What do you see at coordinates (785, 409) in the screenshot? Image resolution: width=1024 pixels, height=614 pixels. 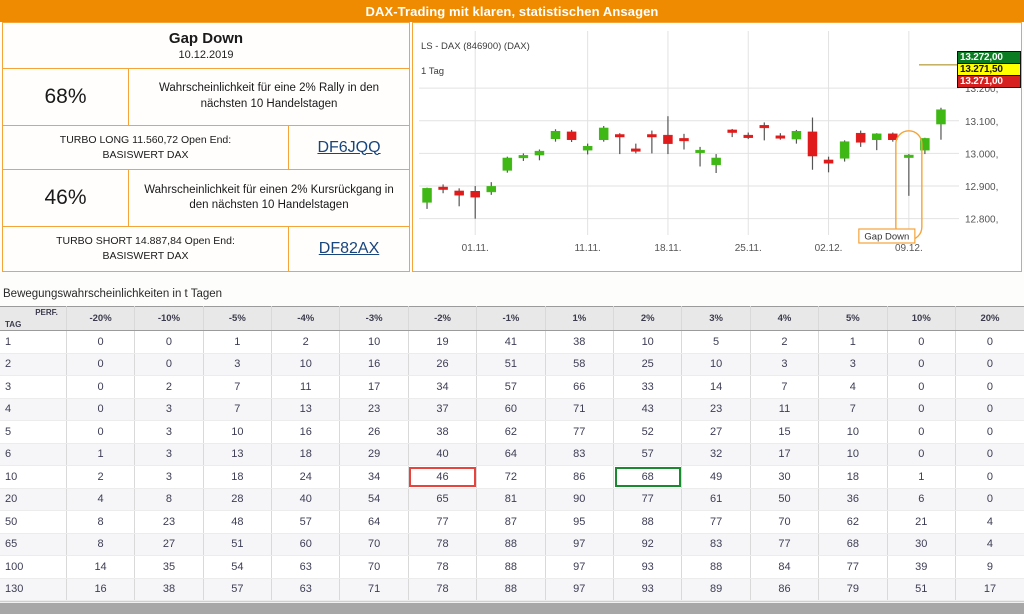 I see `table-cell: 11` at bounding box center [785, 409].